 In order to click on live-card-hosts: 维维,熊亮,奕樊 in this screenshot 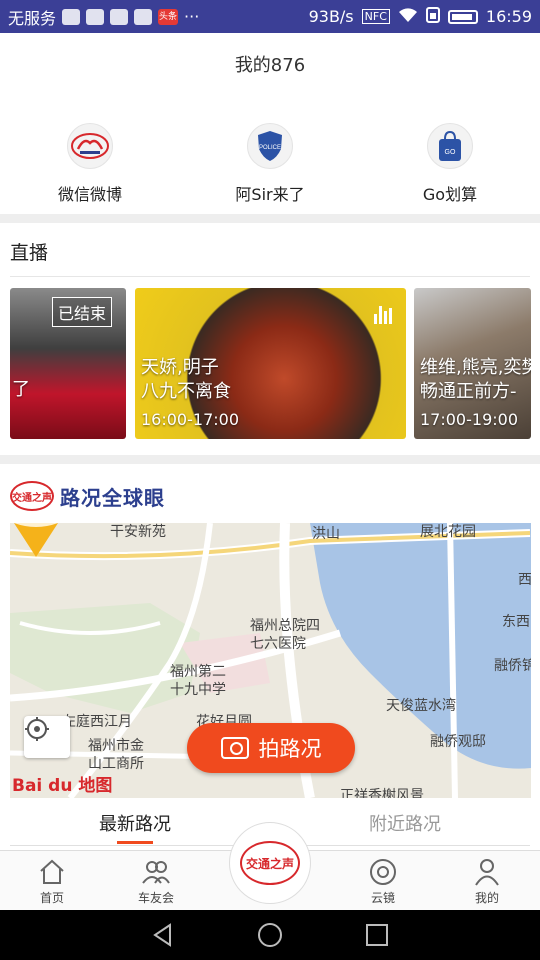, I will do `click(475, 367)`.